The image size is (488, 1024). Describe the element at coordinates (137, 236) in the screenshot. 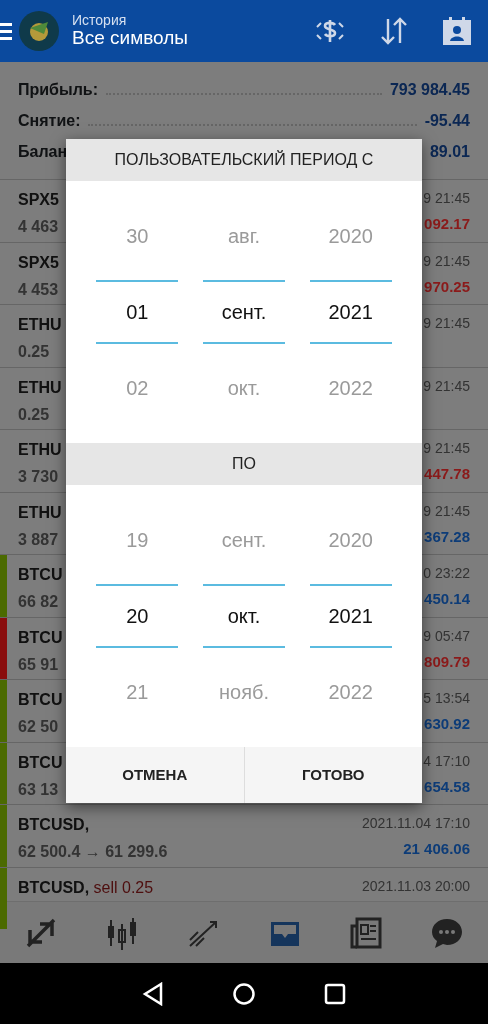

I see `picker-option: 30` at that location.